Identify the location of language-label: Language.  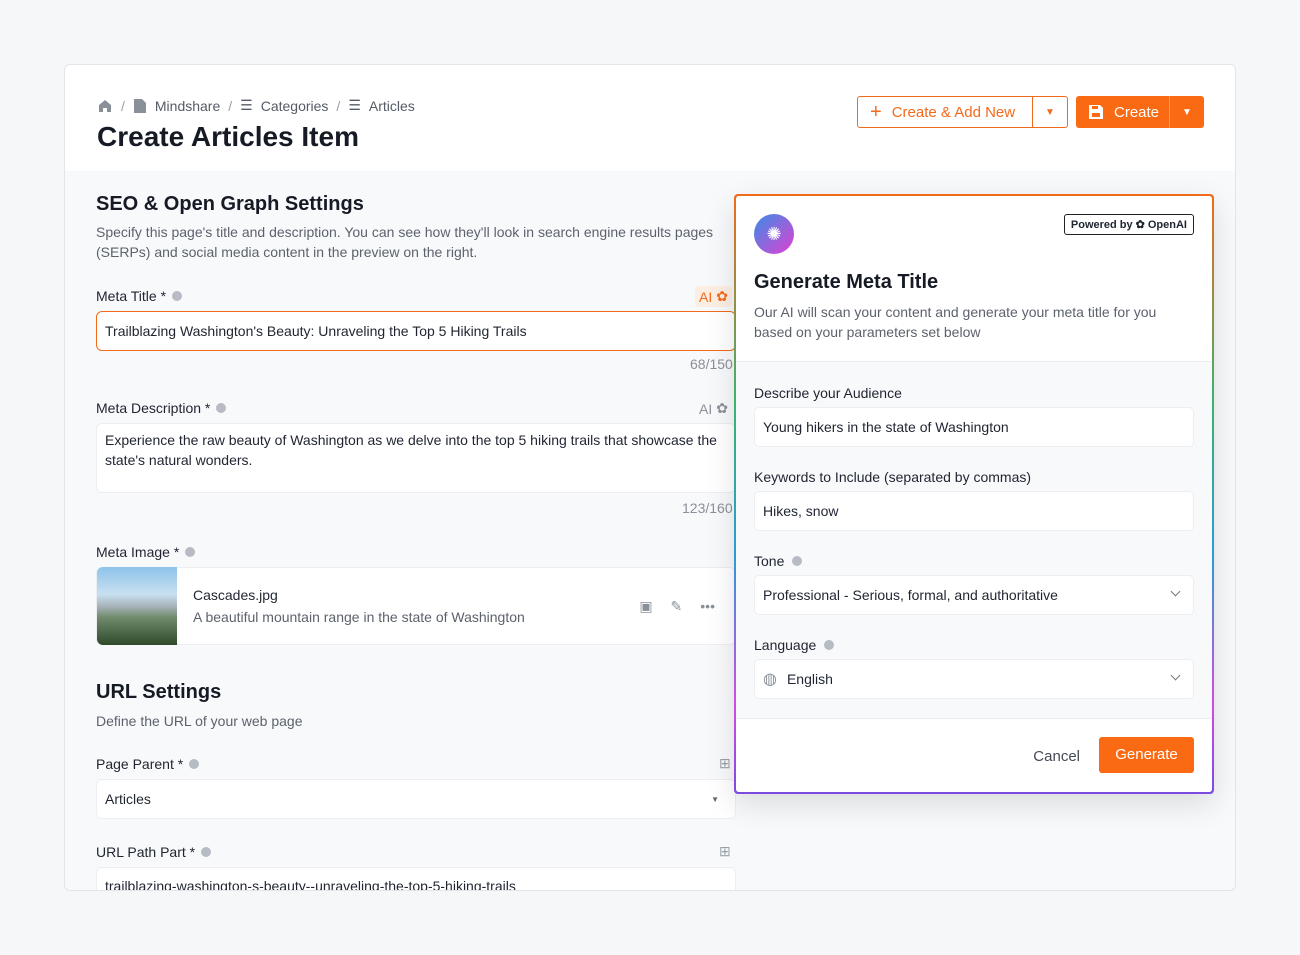
(794, 645).